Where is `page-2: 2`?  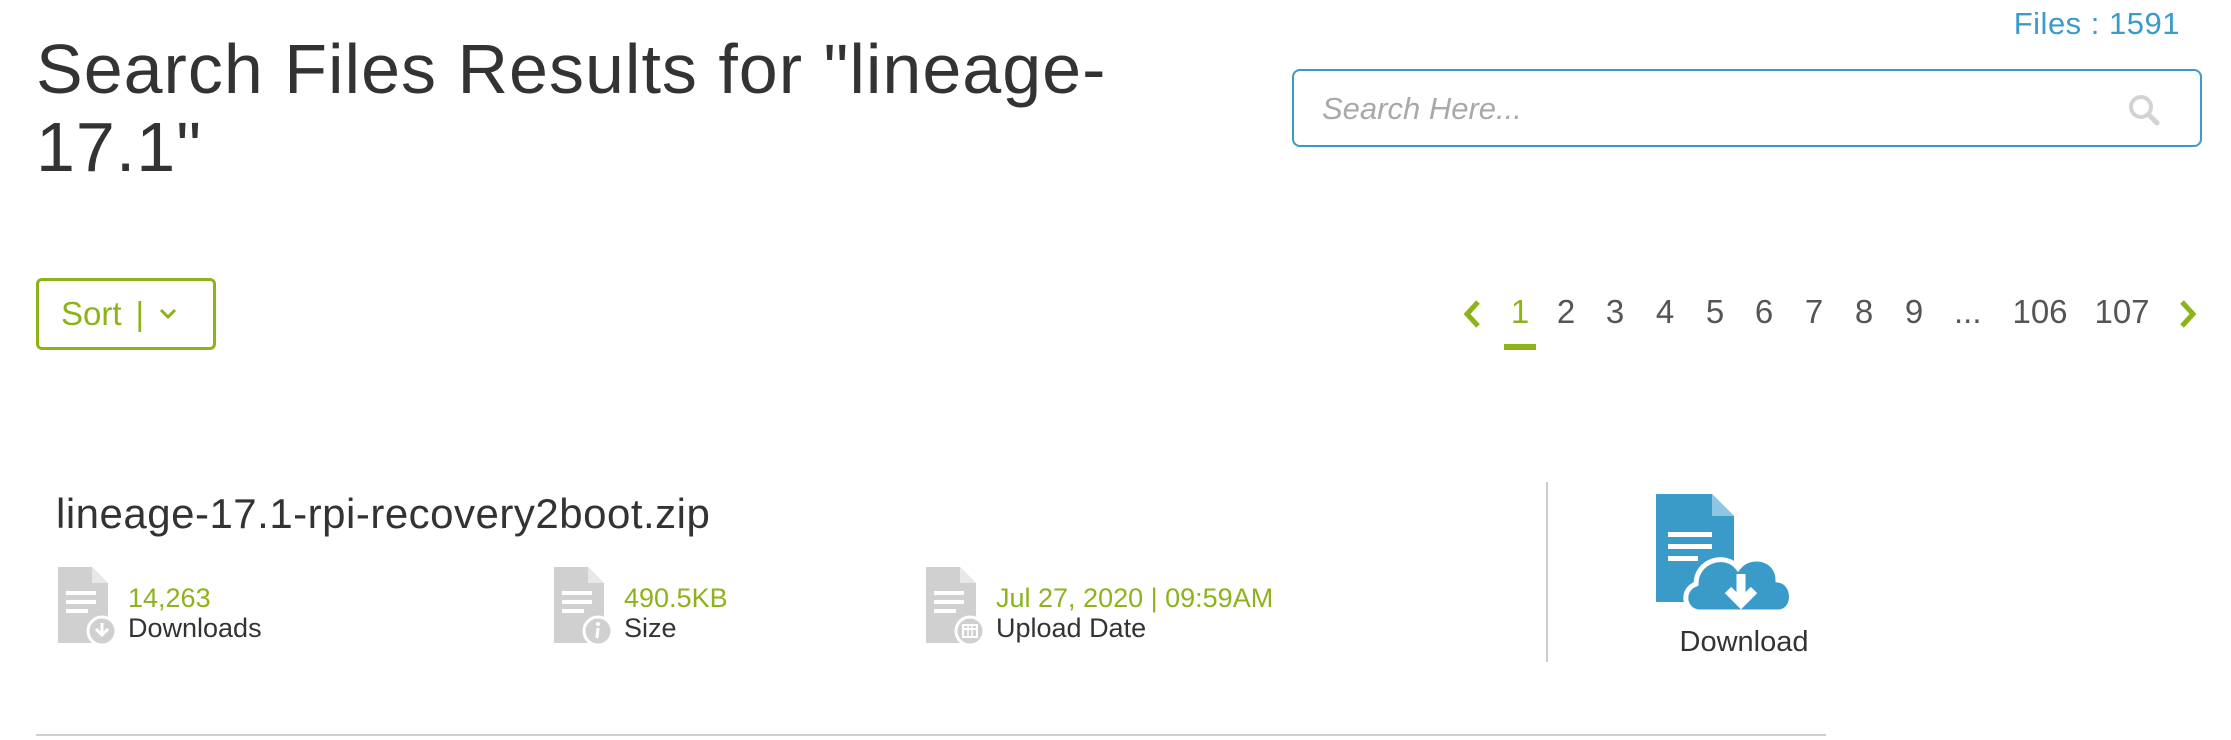 page-2: 2 is located at coordinates (1566, 312).